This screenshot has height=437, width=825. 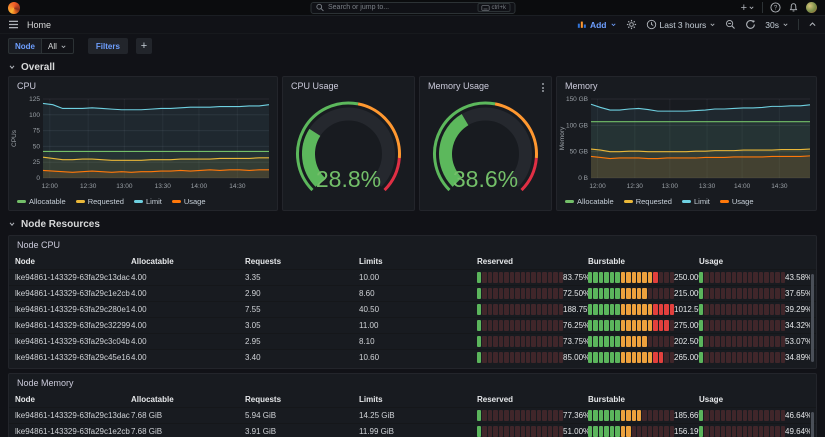 I want to click on gauge-value: 215.00%, so click(x=686, y=293).